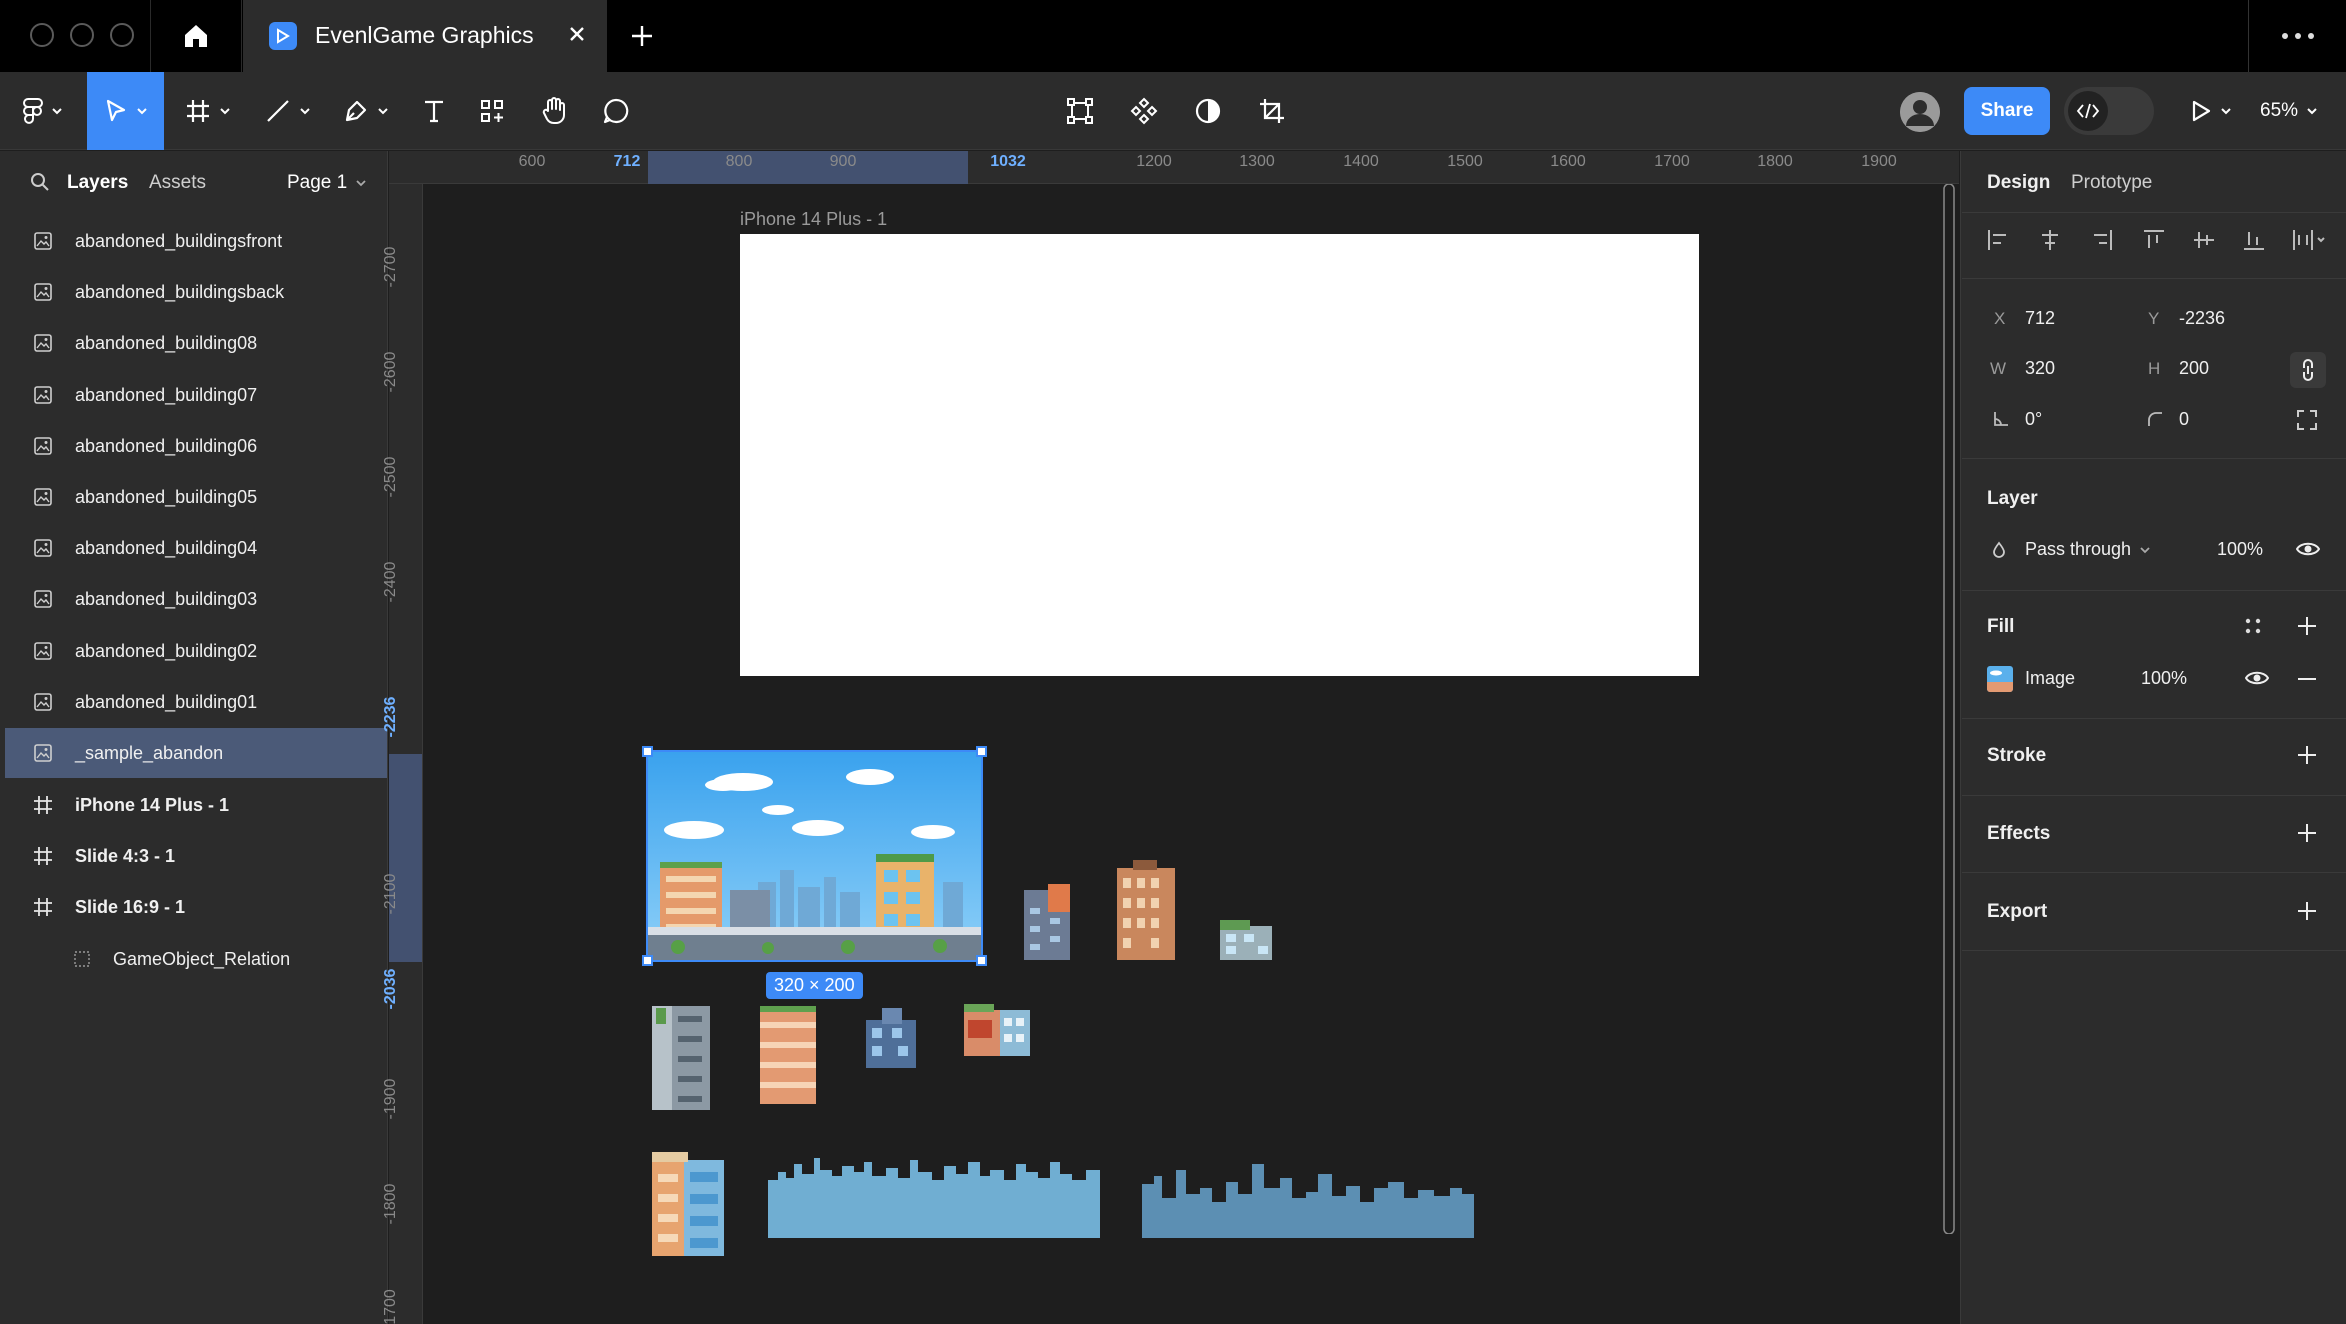 The height and width of the screenshot is (1324, 2346). Describe the element at coordinates (787, 1054) in the screenshot. I see `building-sprite-orange-tiered` at that location.